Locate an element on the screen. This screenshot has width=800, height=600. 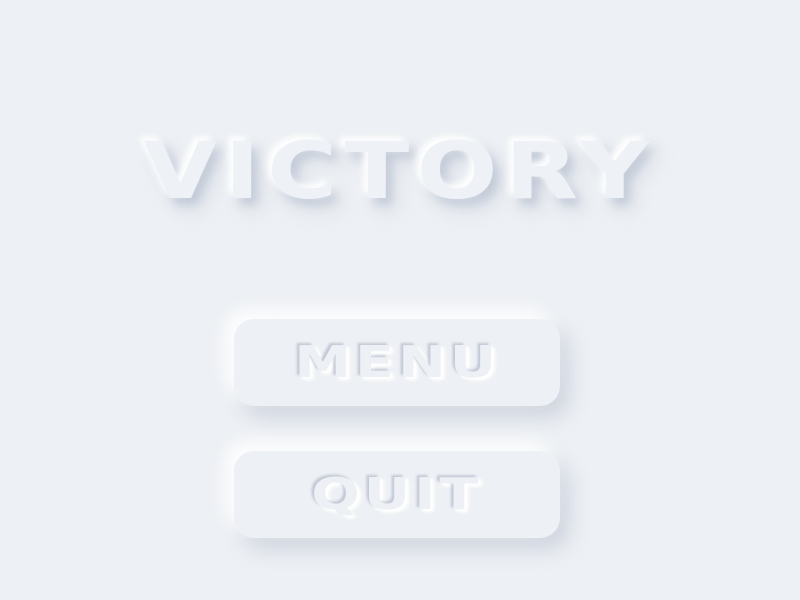
quit-button-label: QUIT is located at coordinates (397, 494).